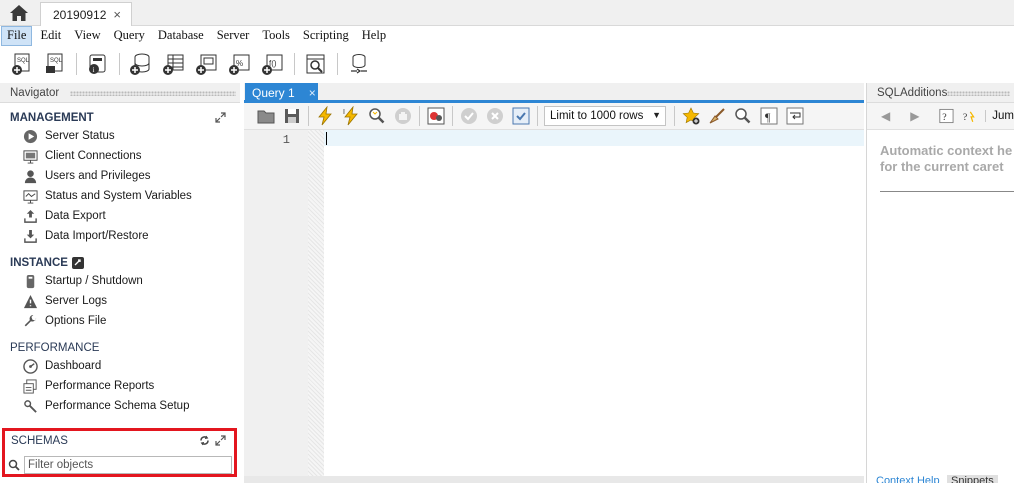 The height and width of the screenshot is (483, 1014). Describe the element at coordinates (359, 64) in the screenshot. I see `reconnect-icon` at that location.